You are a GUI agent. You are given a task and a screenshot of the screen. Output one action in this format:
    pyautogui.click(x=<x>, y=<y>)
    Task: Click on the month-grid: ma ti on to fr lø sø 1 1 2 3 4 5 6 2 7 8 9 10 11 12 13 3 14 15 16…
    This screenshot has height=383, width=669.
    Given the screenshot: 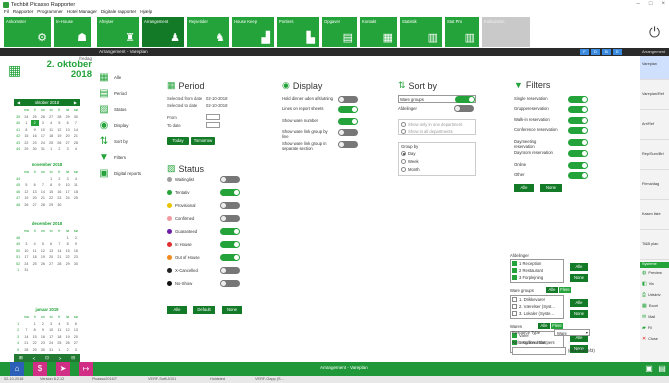 What is the action you would take?
    pyautogui.click(x=47, y=336)
    